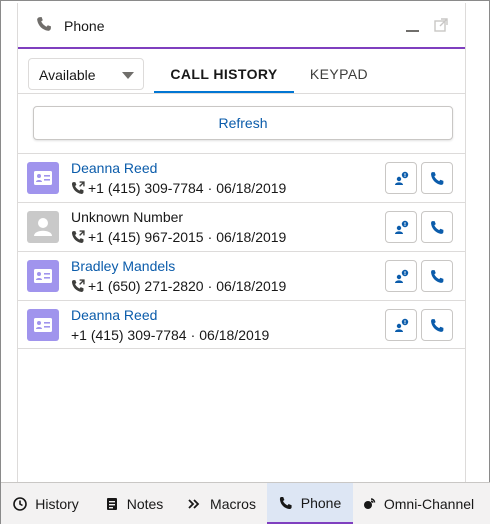 This screenshot has height=524, width=490. What do you see at coordinates (441, 25) in the screenshot?
I see `popout-icon` at bounding box center [441, 25].